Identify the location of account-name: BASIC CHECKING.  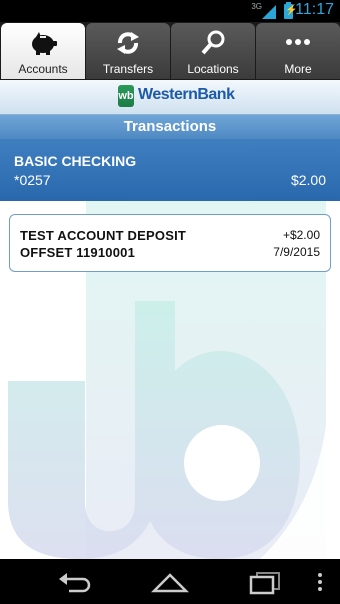
(75, 161).